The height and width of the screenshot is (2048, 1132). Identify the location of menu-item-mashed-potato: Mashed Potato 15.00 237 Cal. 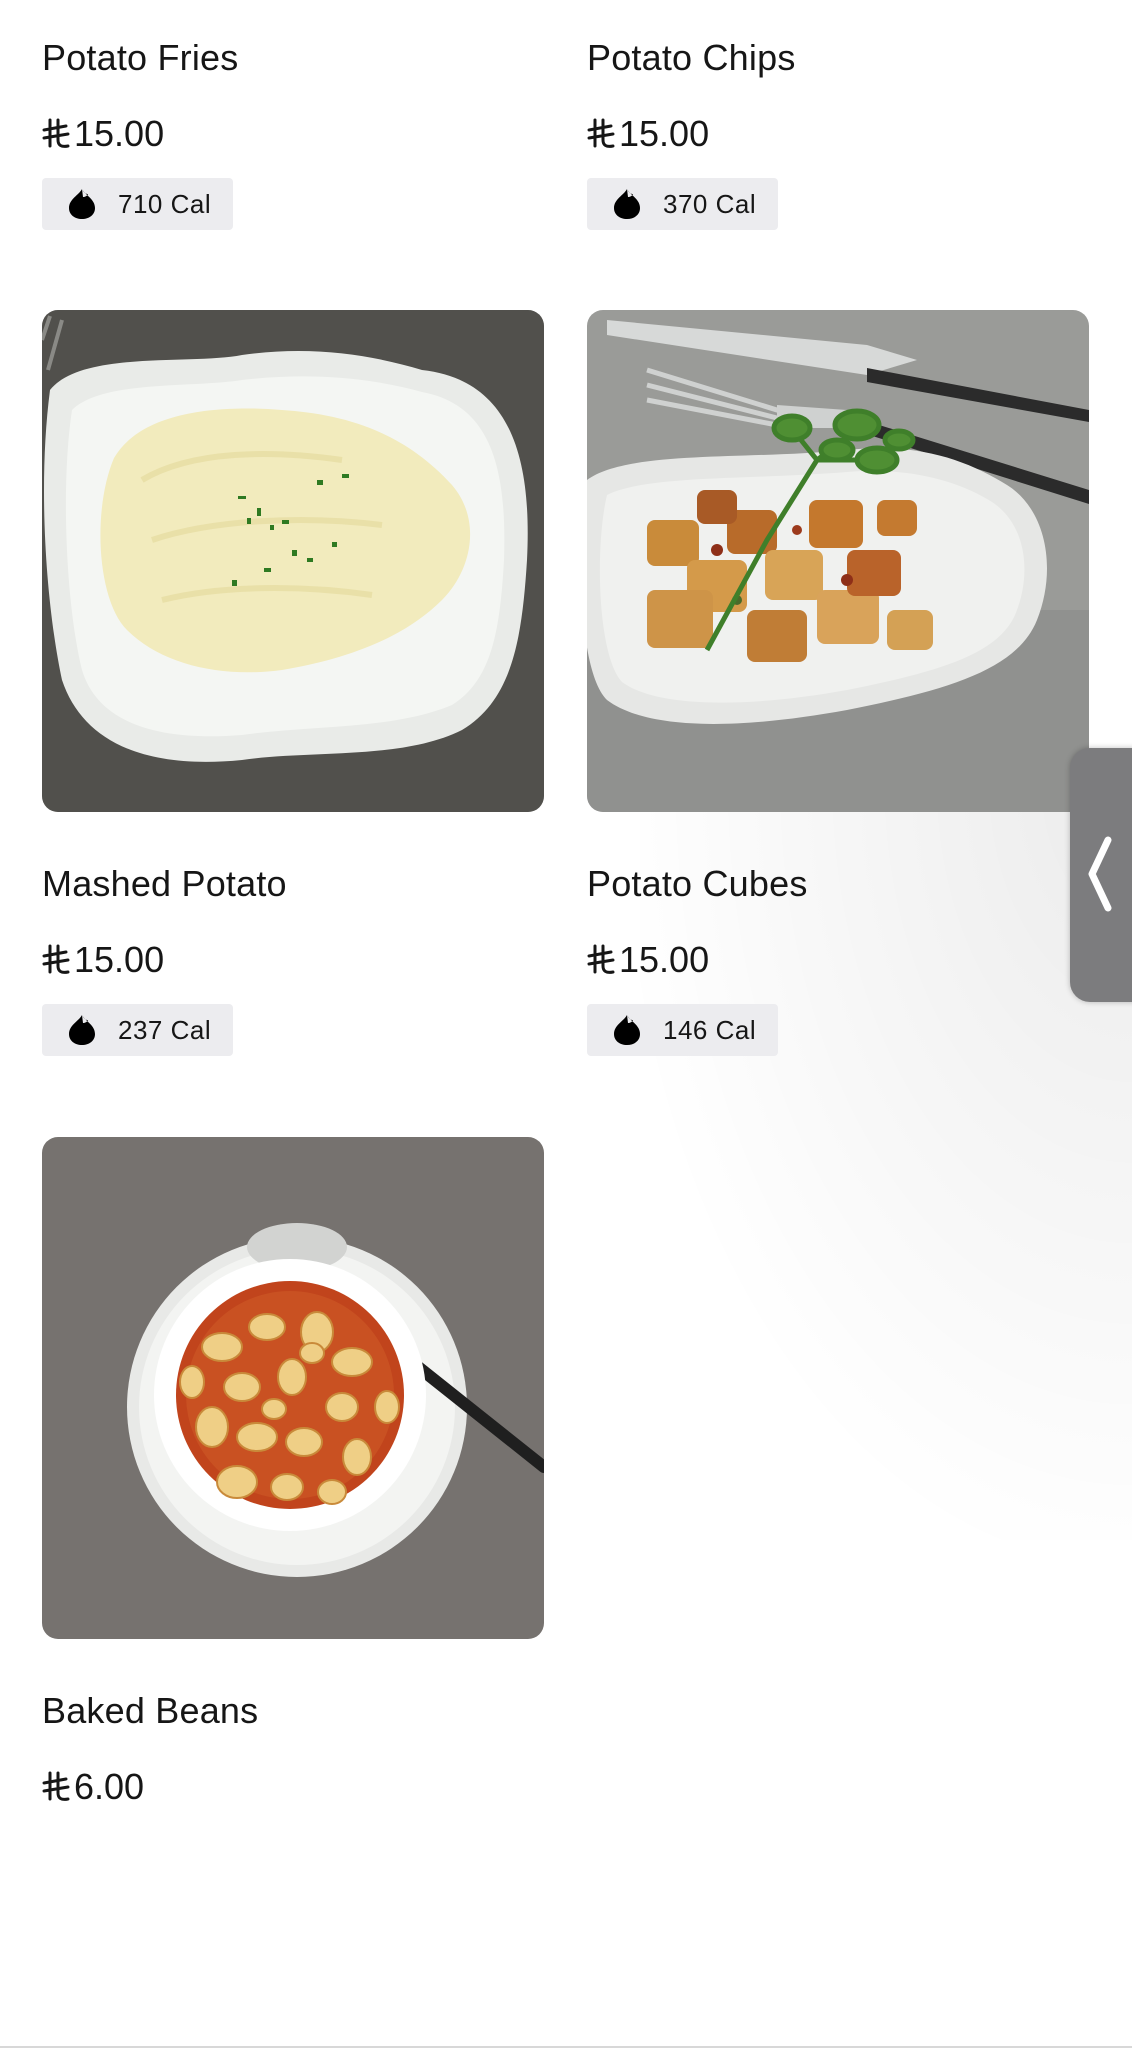
(293, 959).